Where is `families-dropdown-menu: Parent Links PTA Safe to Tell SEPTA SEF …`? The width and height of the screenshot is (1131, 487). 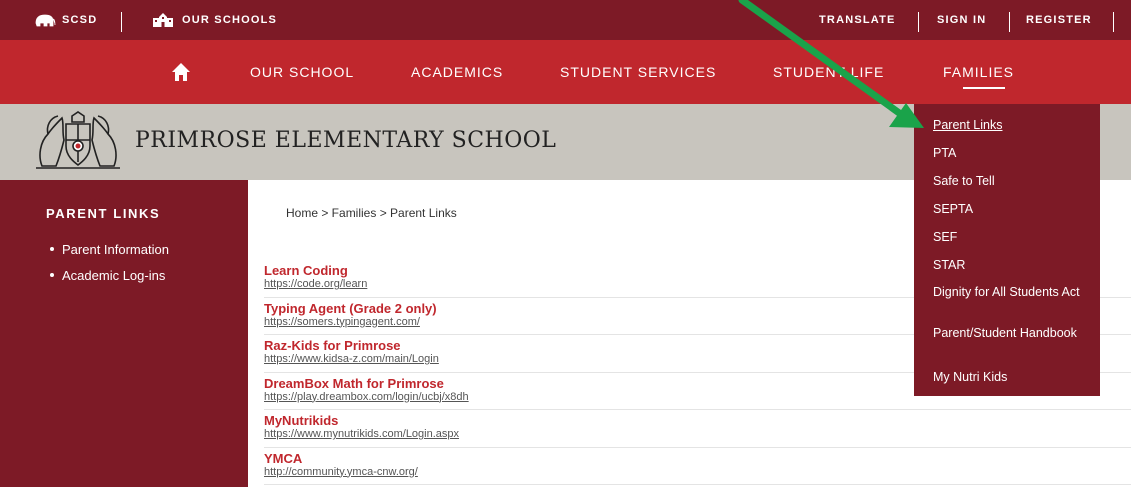
families-dropdown-menu: Parent Links PTA Safe to Tell SEPTA SEF … is located at coordinates (1007, 250).